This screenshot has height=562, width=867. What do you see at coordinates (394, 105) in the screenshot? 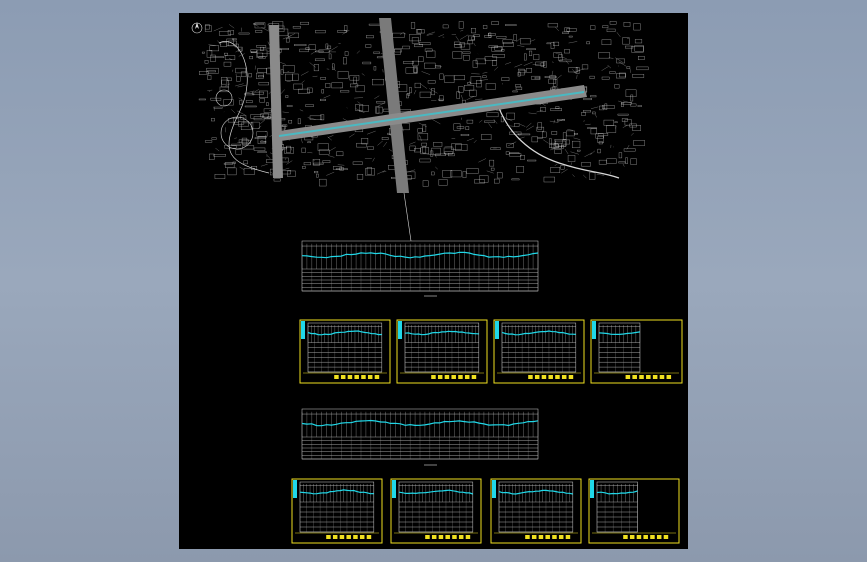
I see `road-vertical-main` at bounding box center [394, 105].